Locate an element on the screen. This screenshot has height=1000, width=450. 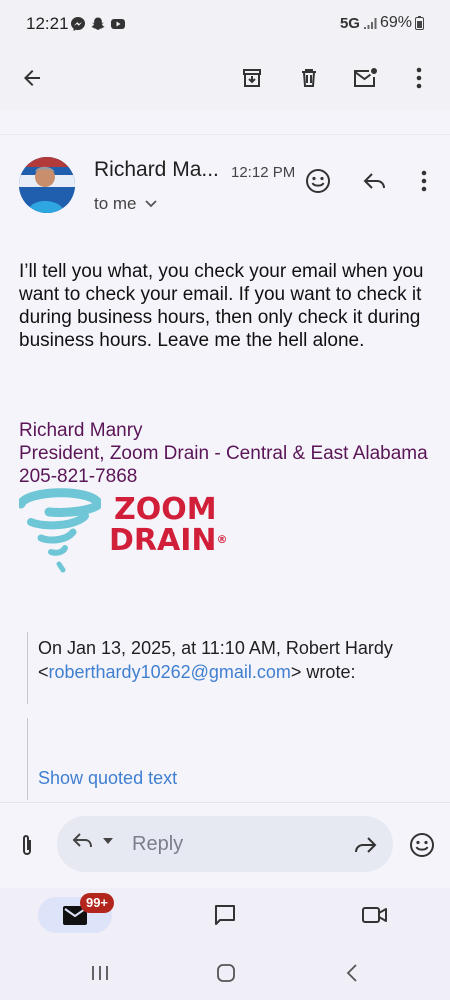
mark-unread-button is located at coordinates (365, 78).